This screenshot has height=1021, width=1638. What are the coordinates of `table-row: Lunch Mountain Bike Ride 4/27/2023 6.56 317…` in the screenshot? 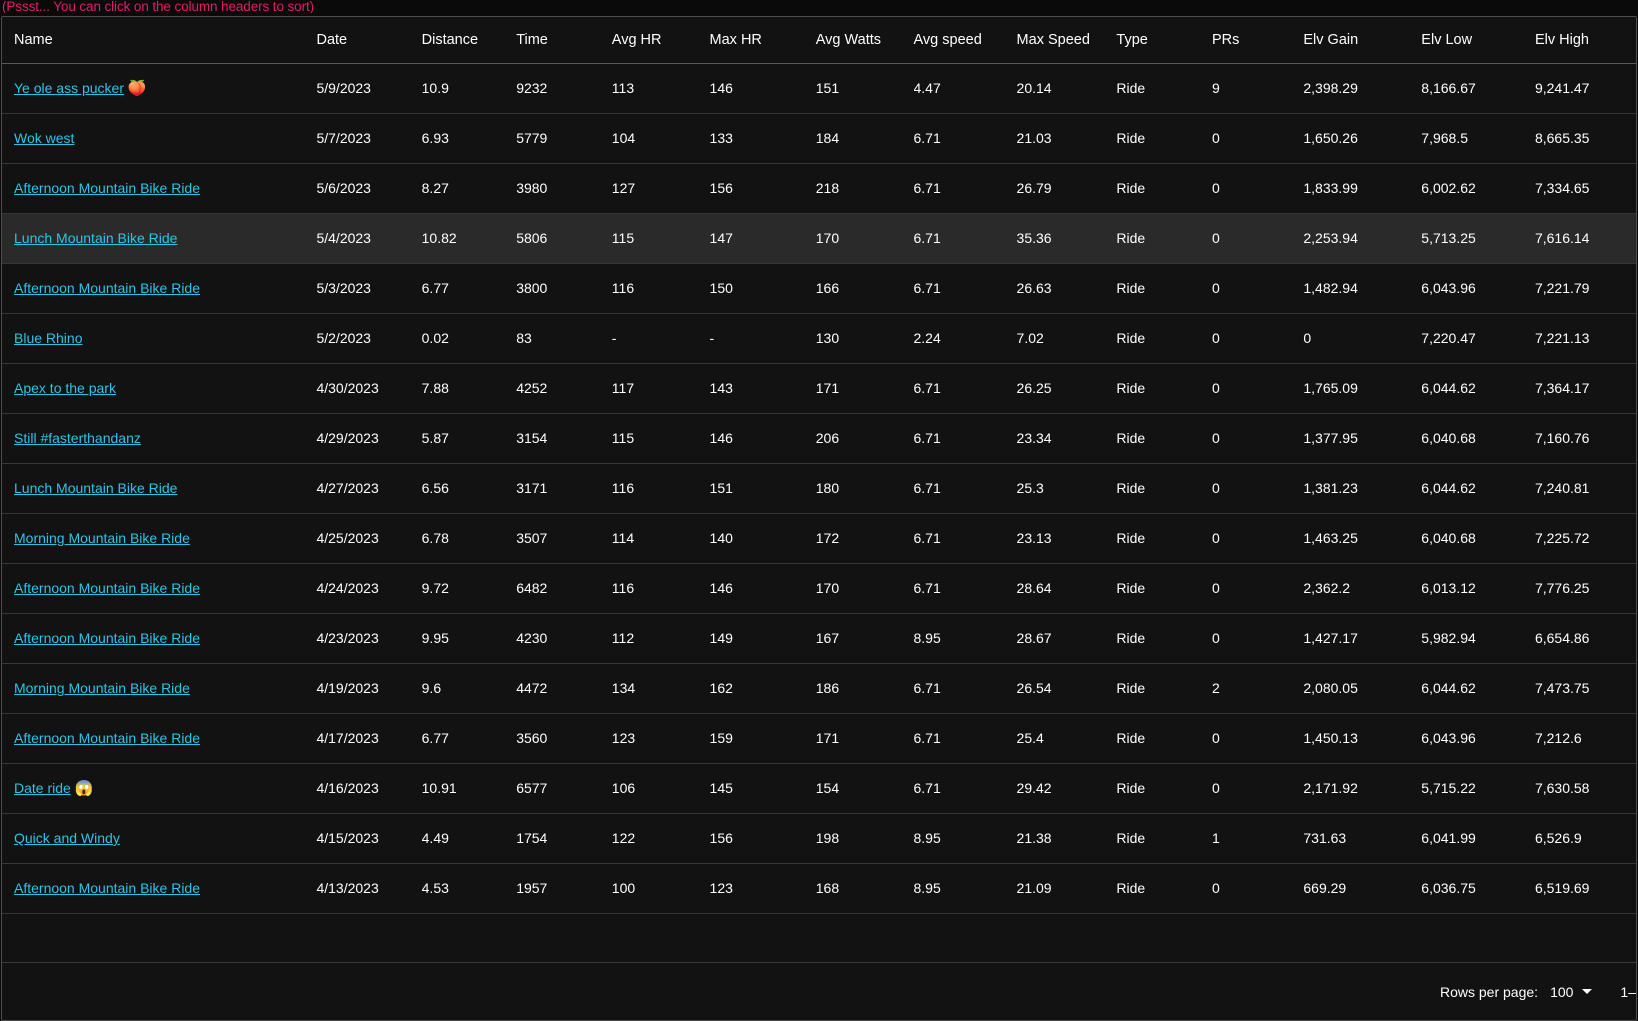 It's located at (819, 488).